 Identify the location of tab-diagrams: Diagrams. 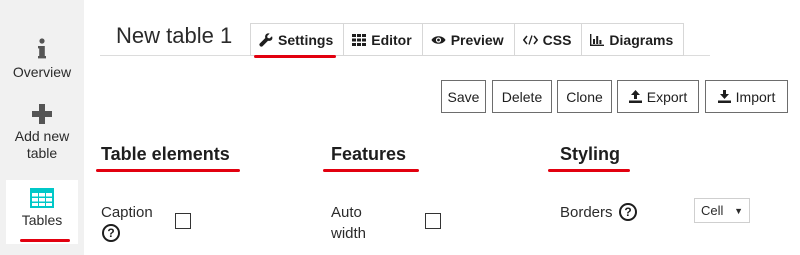
(633, 39).